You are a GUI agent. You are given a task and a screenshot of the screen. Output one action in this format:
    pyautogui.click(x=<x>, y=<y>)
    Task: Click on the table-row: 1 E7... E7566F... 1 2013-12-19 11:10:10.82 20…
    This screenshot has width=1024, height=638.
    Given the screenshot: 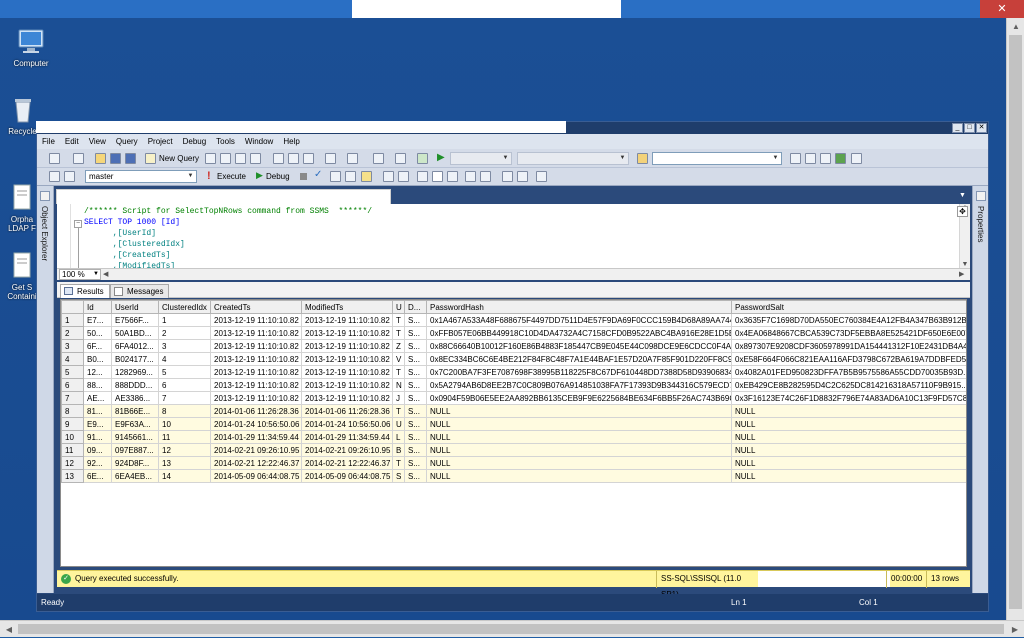 What is the action you would take?
    pyautogui.click(x=513, y=320)
    